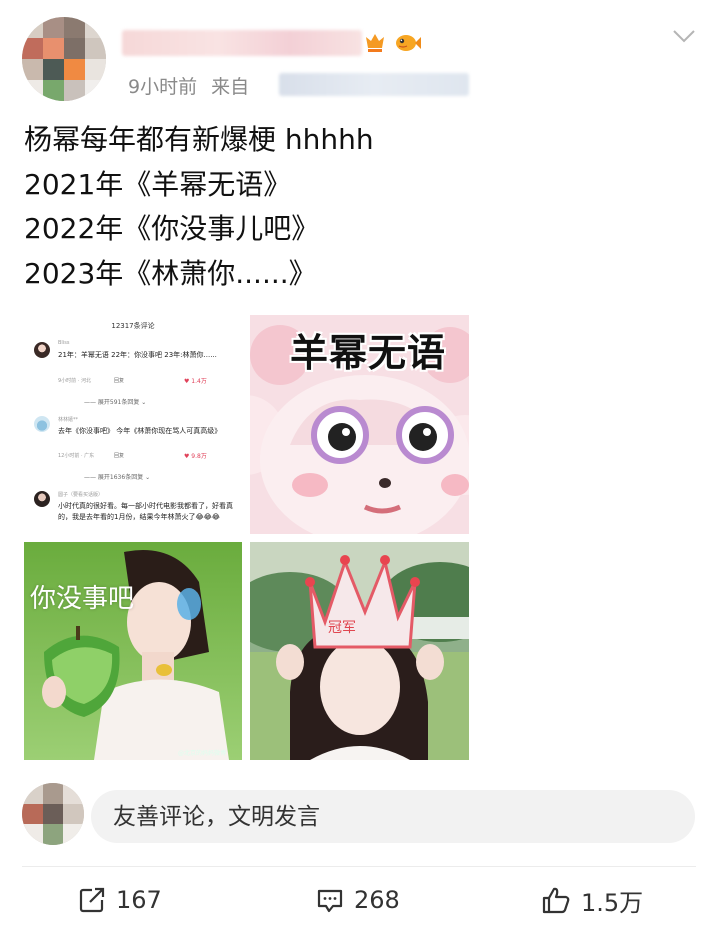 The width and height of the screenshot is (716, 929). Describe the element at coordinates (556, 900) in the screenshot. I see `thumbs-up-icon` at that location.